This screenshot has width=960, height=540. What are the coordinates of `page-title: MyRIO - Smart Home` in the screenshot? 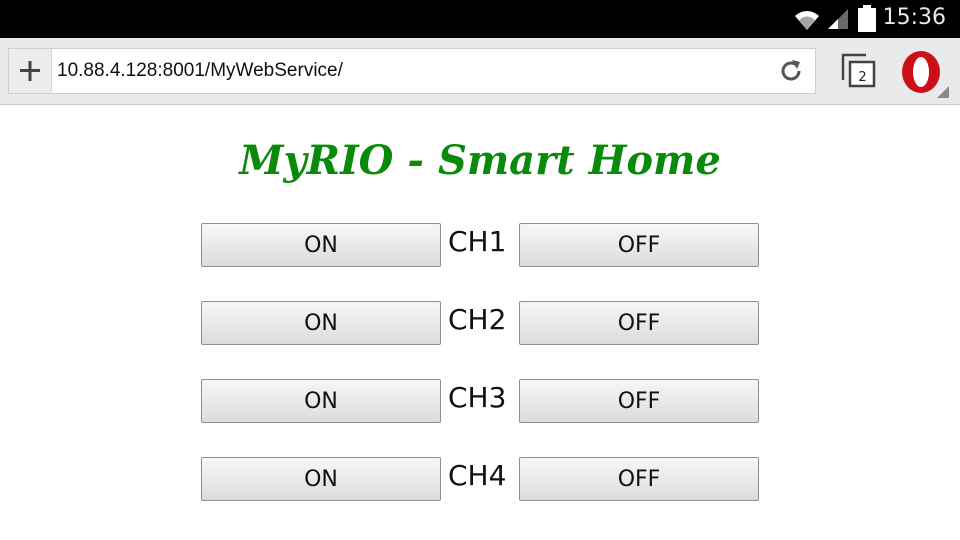 It's located at (480, 160).